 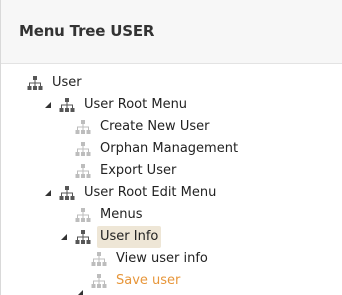 I want to click on tree-node-user-root-menu: User Root Menu, so click(x=116, y=105).